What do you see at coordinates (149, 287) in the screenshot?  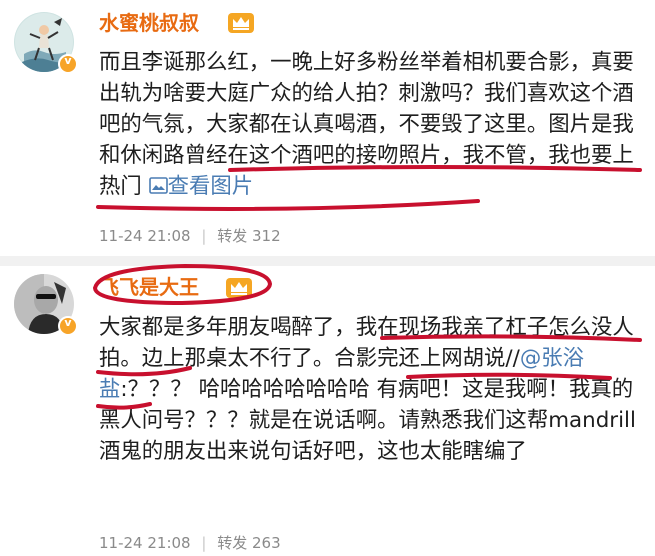 I see `username: 飞飞是大王` at bounding box center [149, 287].